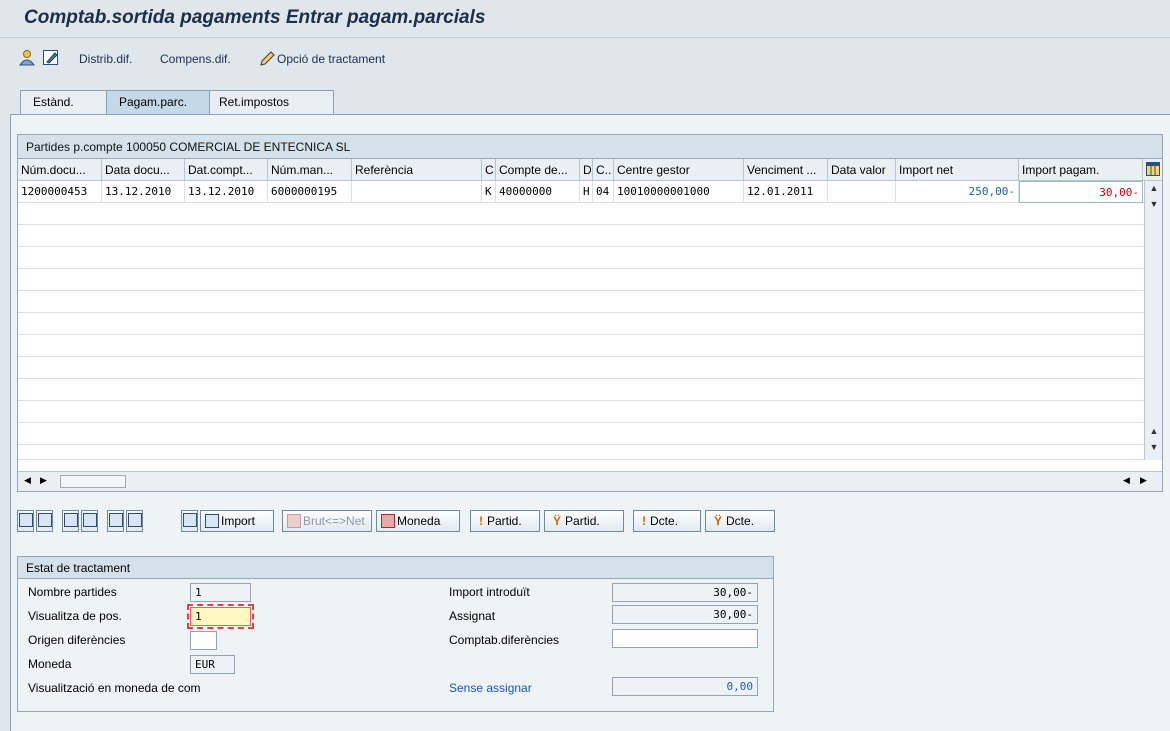  Describe the element at coordinates (489, 592) in the screenshot. I see `import-introduit-label: Import introduït` at that location.